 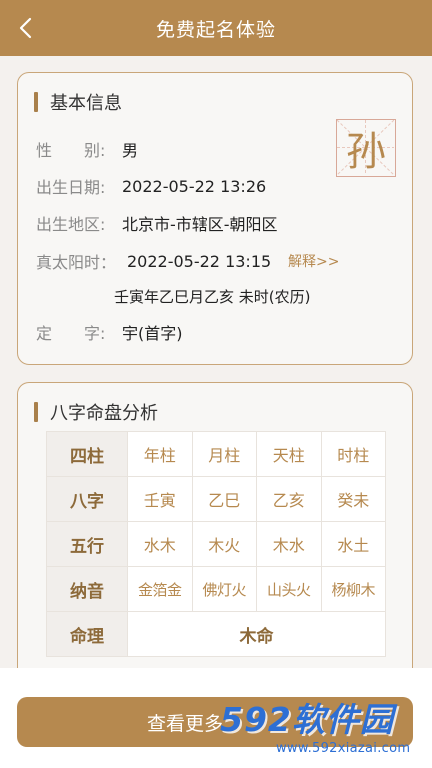 What do you see at coordinates (224, 454) in the screenshot?
I see `table-cell: 月柱` at bounding box center [224, 454].